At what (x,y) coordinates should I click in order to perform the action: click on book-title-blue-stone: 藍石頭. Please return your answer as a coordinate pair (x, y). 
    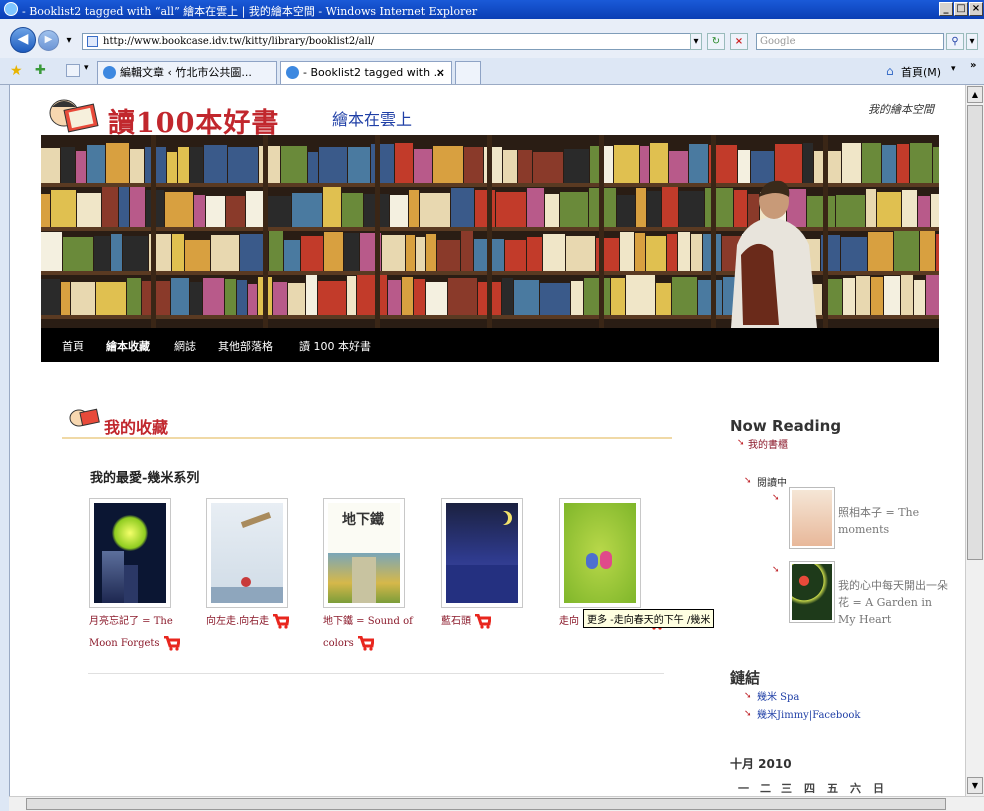
    Looking at the image, I should click on (496, 622).